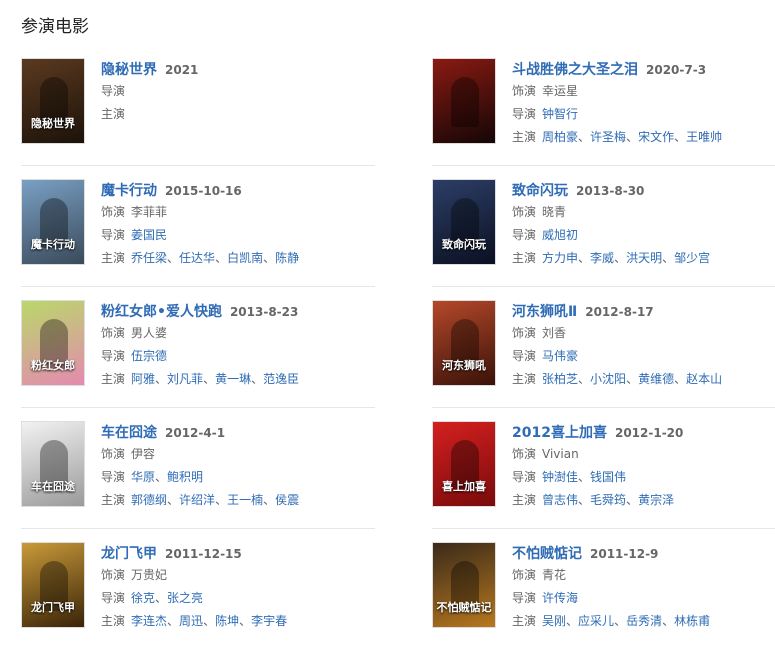 Image resolution: width=775 pixels, height=652 pixels. What do you see at coordinates (644, 621) in the screenshot?
I see `person-link: 岳秀清` at bounding box center [644, 621].